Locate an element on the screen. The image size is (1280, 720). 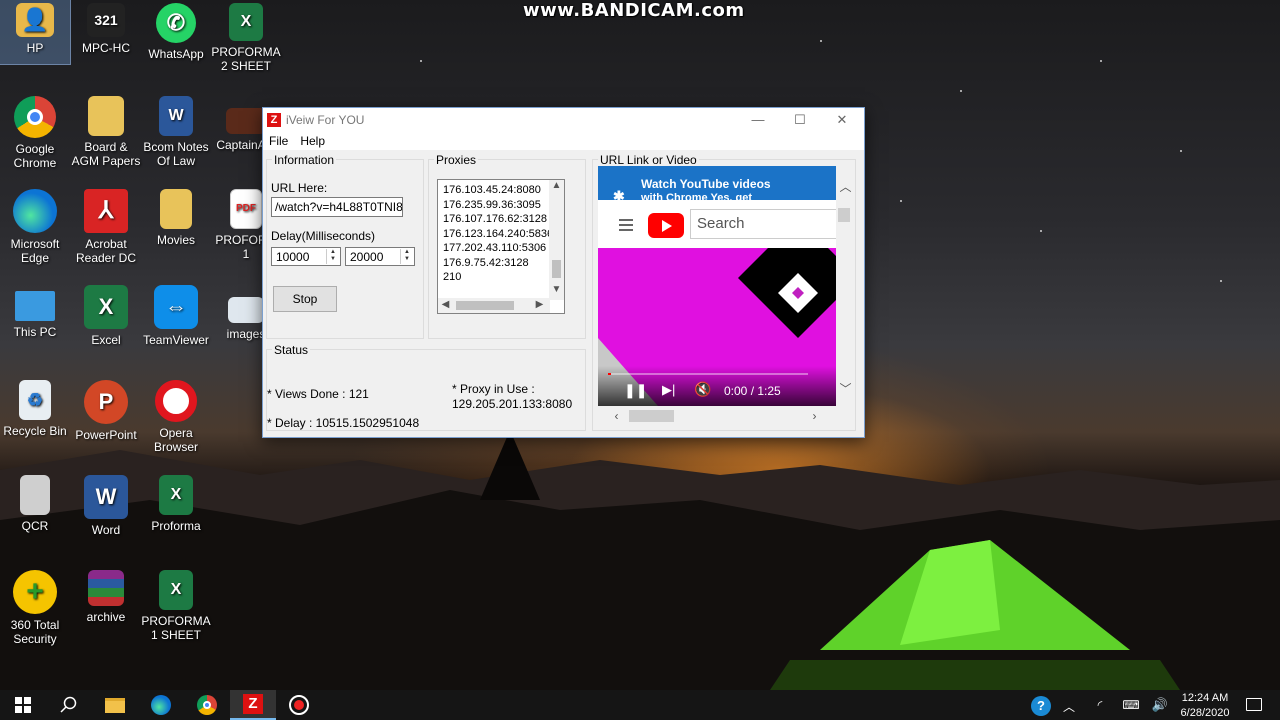
desktop-icon-bcom-notes: W Bcom Notes Of Law is located at coordinates (176, 132).